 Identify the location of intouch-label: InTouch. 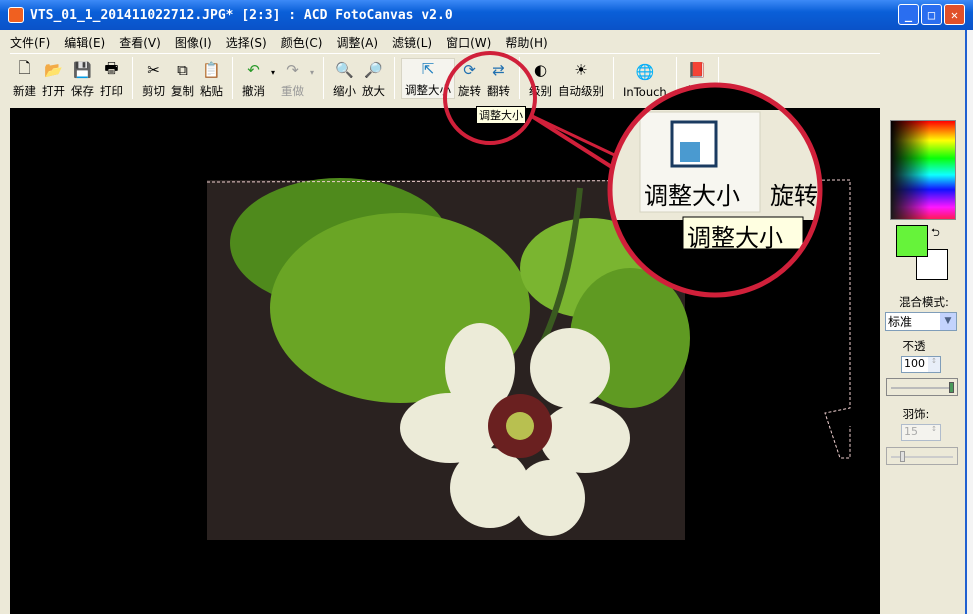
(645, 92).